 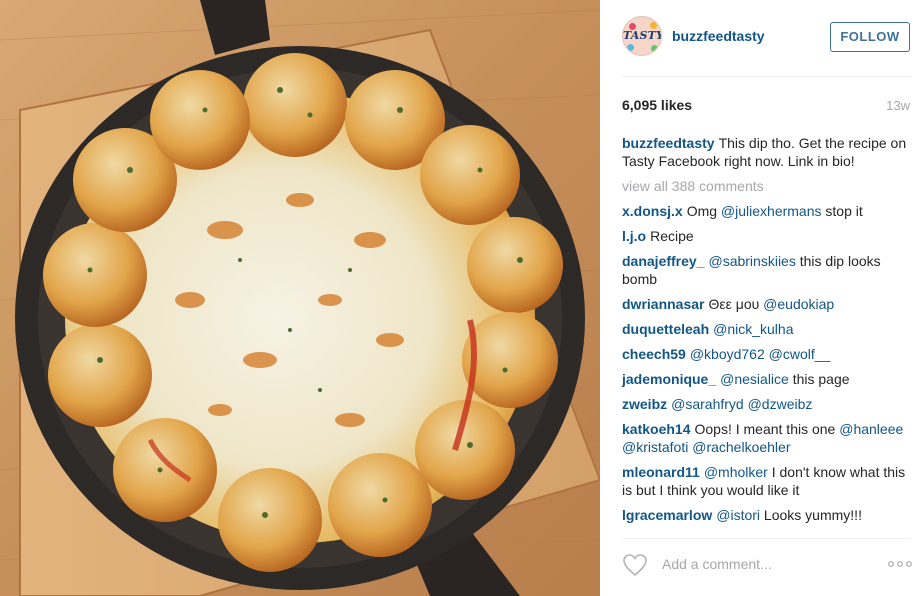 What do you see at coordinates (652, 211) in the screenshot?
I see `comment-username: x.donsj.x` at bounding box center [652, 211].